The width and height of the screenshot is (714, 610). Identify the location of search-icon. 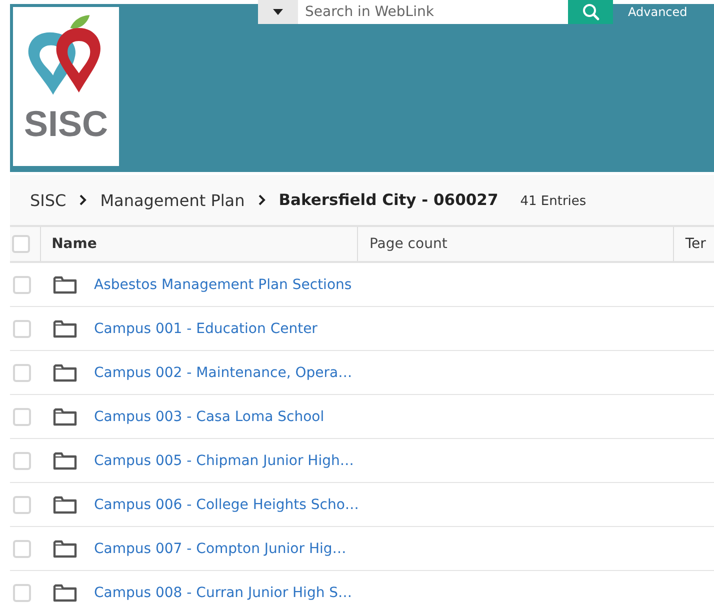
(591, 12).